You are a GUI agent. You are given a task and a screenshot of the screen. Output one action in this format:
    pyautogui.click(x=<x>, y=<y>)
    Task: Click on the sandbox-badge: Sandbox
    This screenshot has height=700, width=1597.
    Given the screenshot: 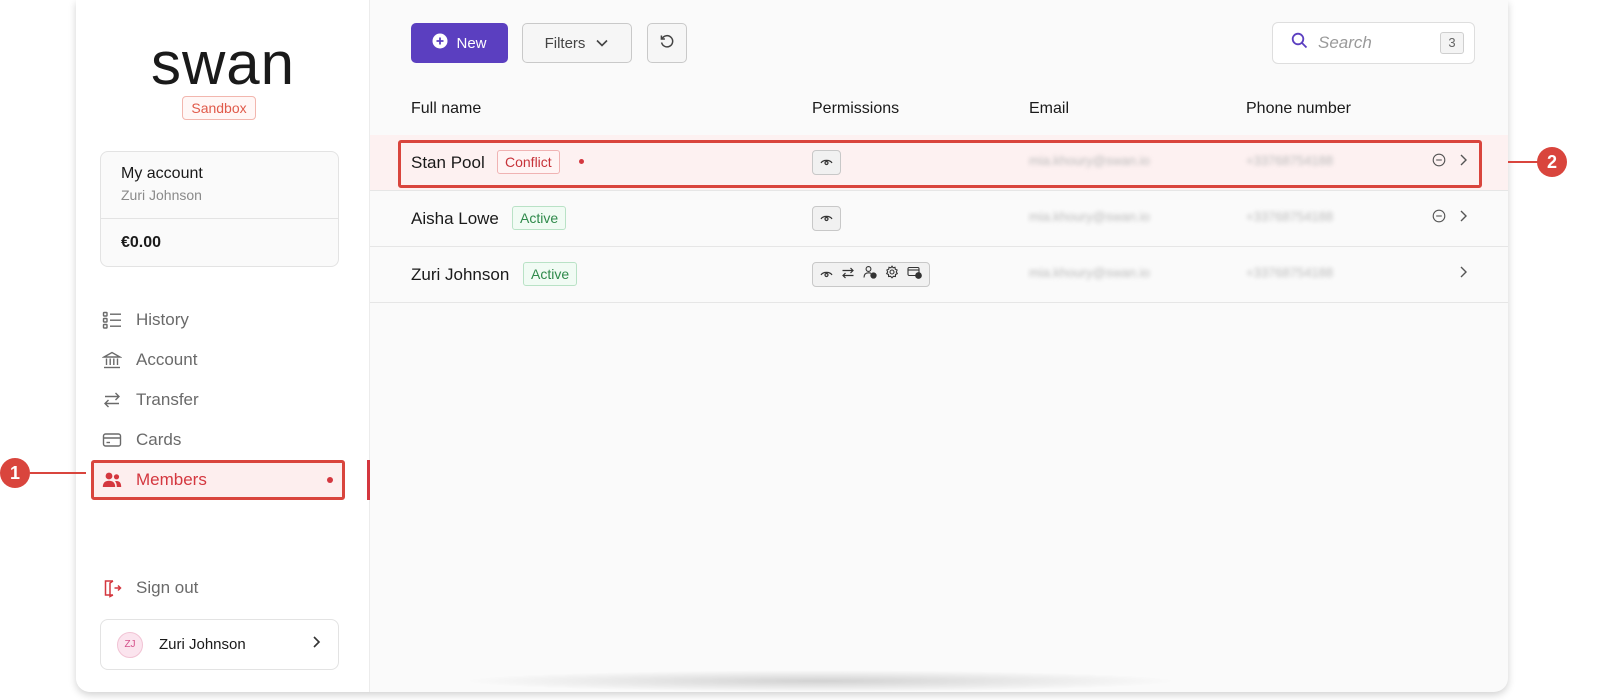 What is the action you would take?
    pyautogui.click(x=219, y=108)
    